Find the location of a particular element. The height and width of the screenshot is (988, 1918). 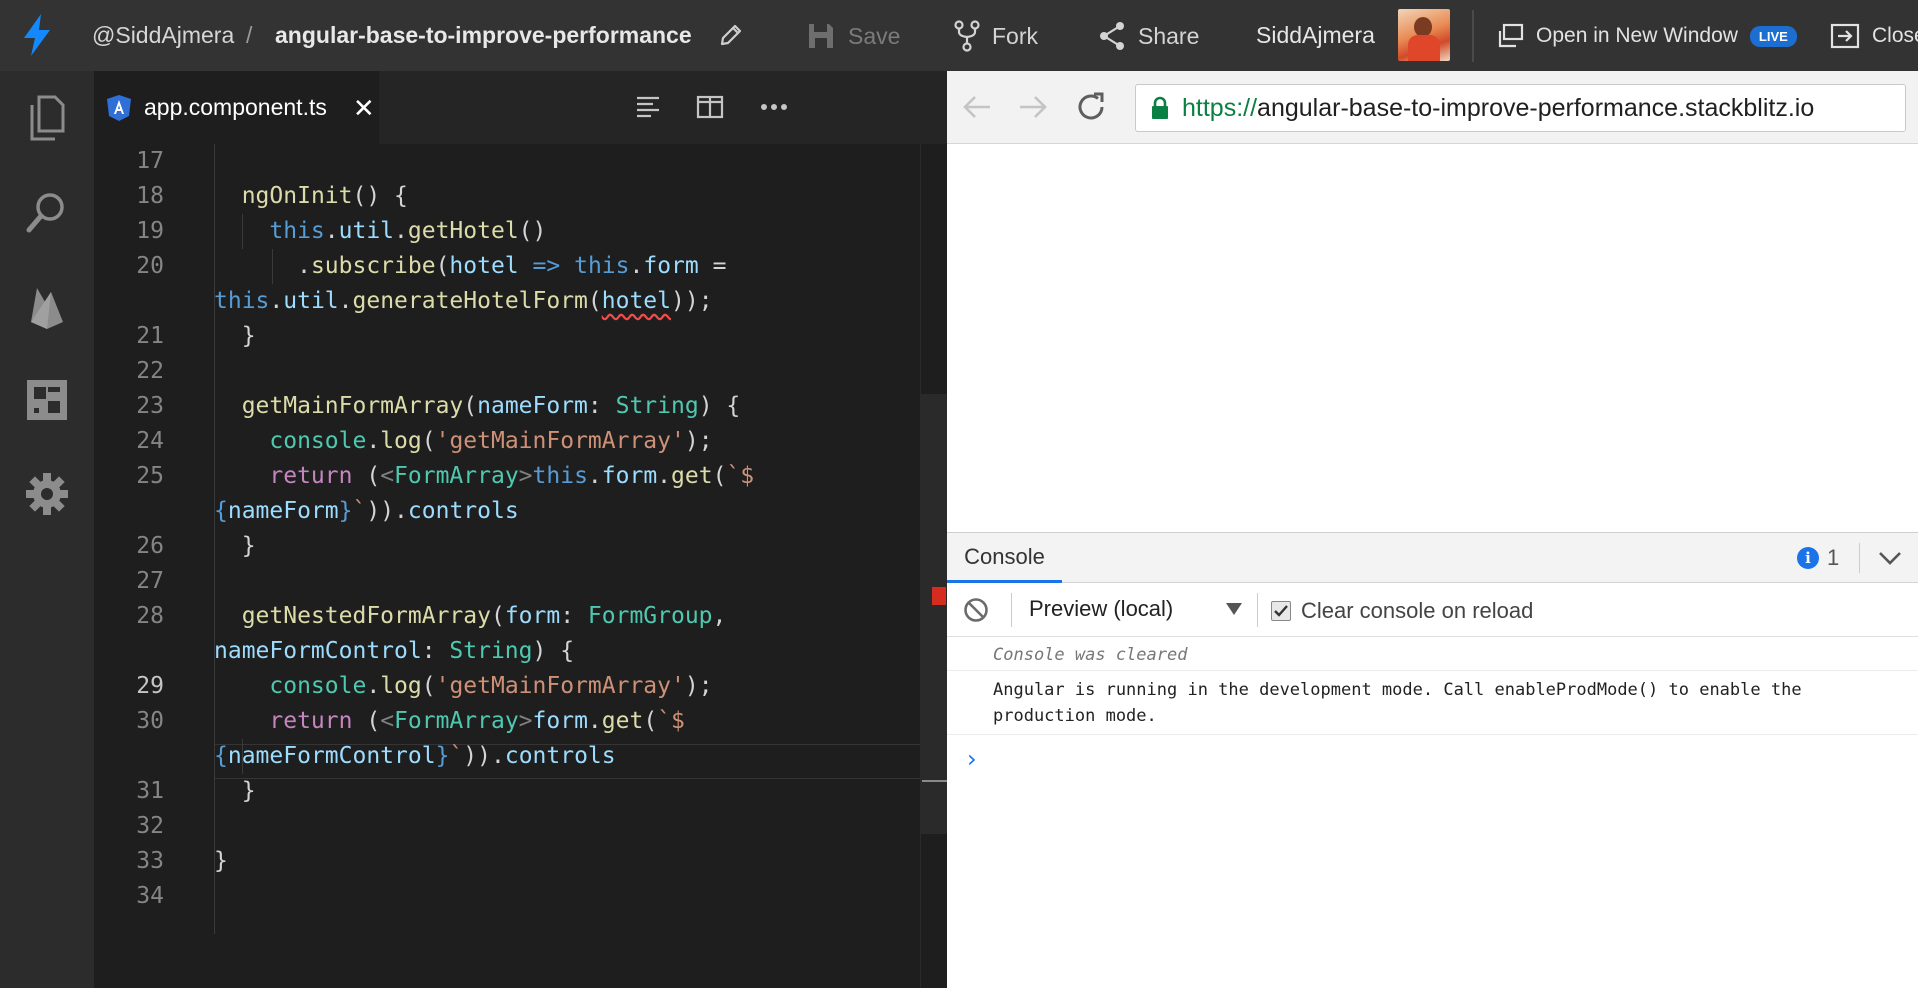

code-line: getMainFormArray(nameForm: String) { is located at coordinates (491, 406).